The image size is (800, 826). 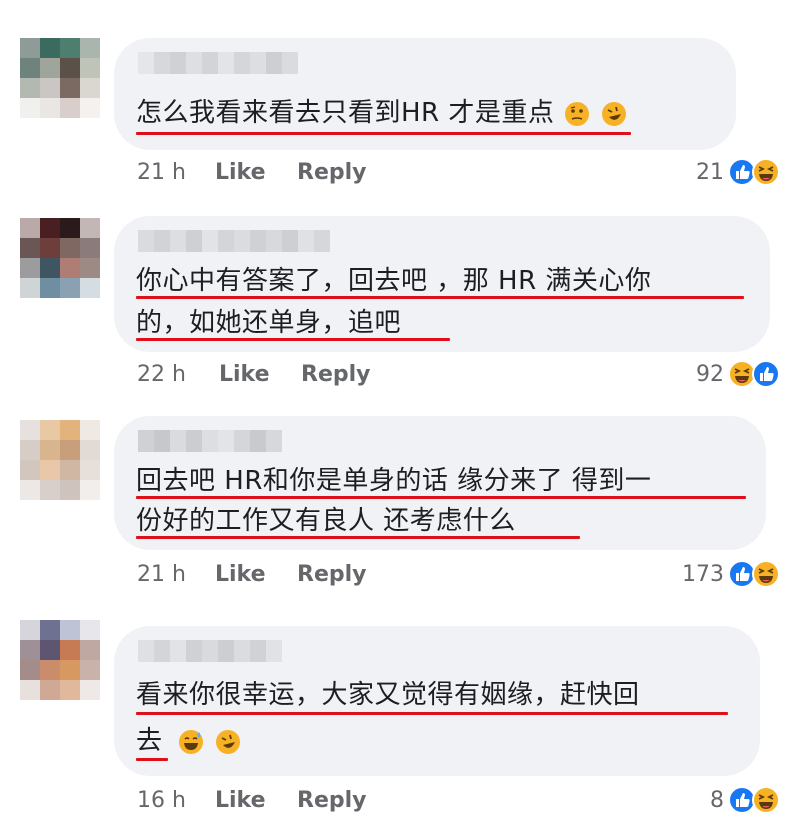 I want to click on comment-text-line: 份好的工作又有良人 还考虑什么, so click(x=326, y=521).